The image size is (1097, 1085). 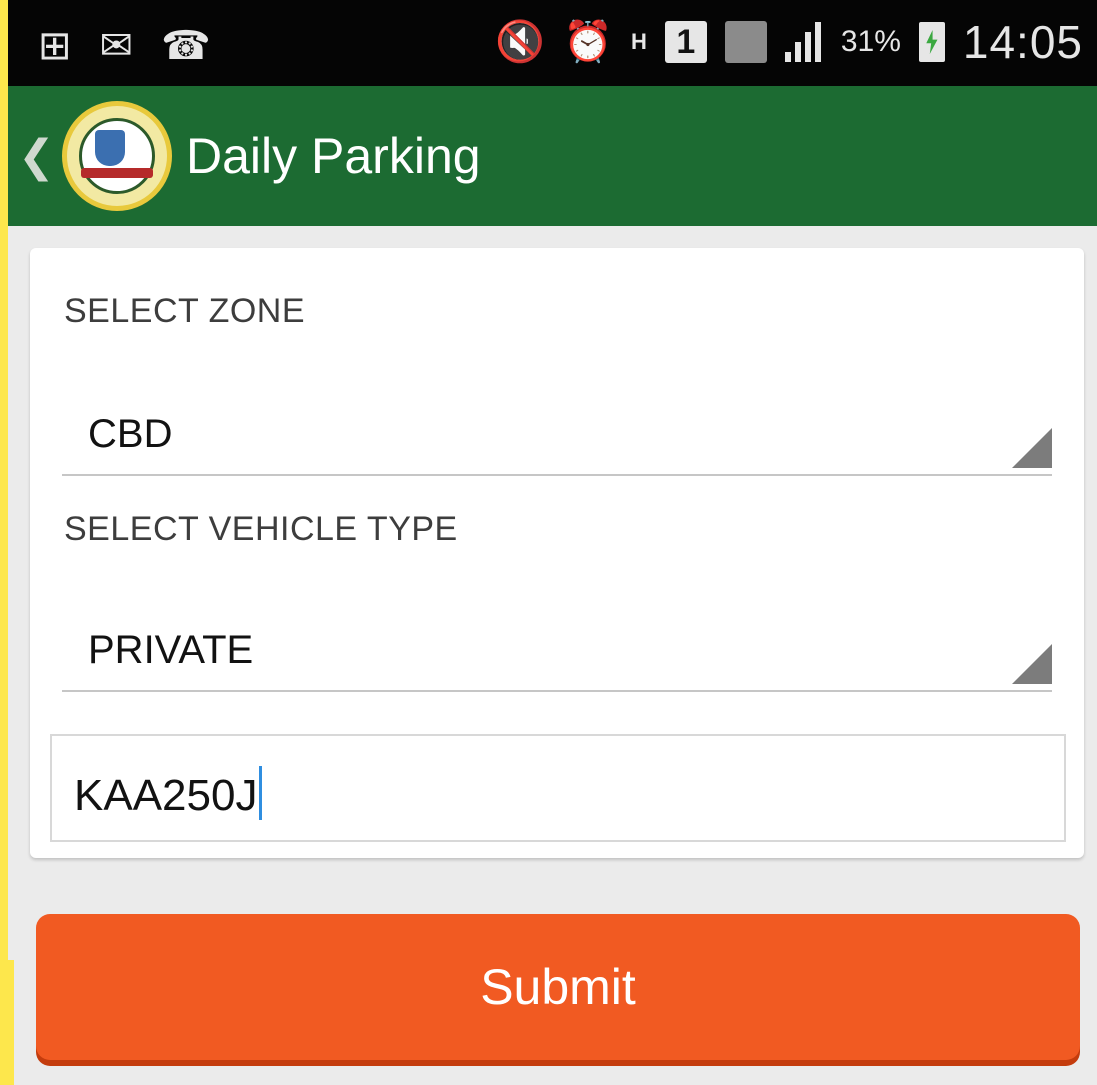 I want to click on back-chevron-icon: ❮, so click(x=38, y=156).